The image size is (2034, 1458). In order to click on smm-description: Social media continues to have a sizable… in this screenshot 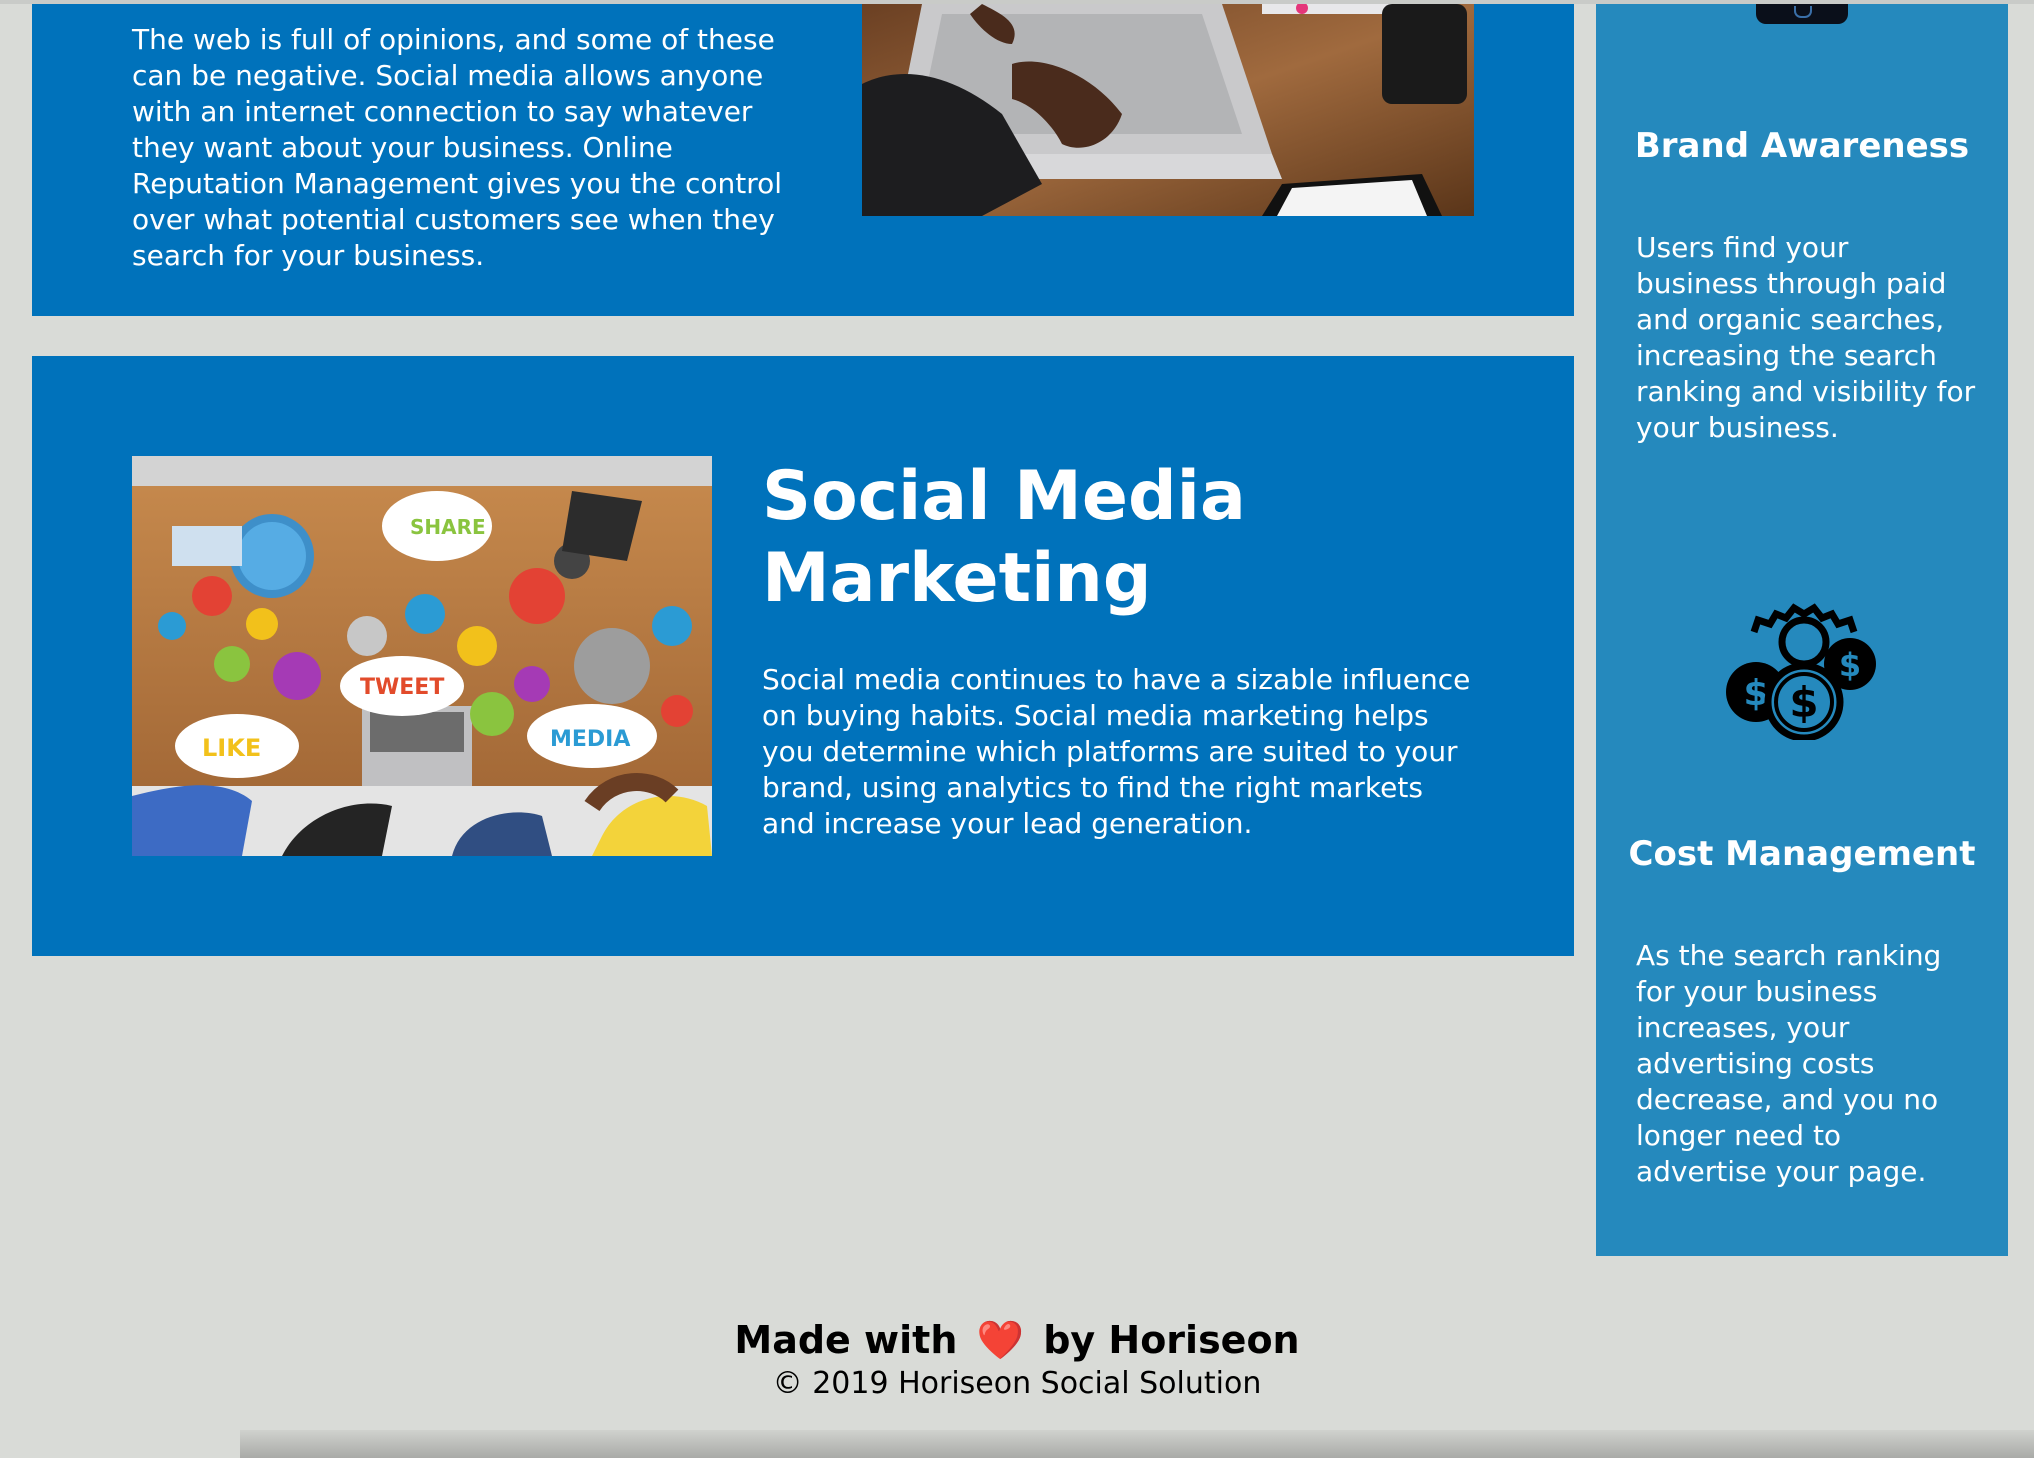, I will do `click(1116, 751)`.